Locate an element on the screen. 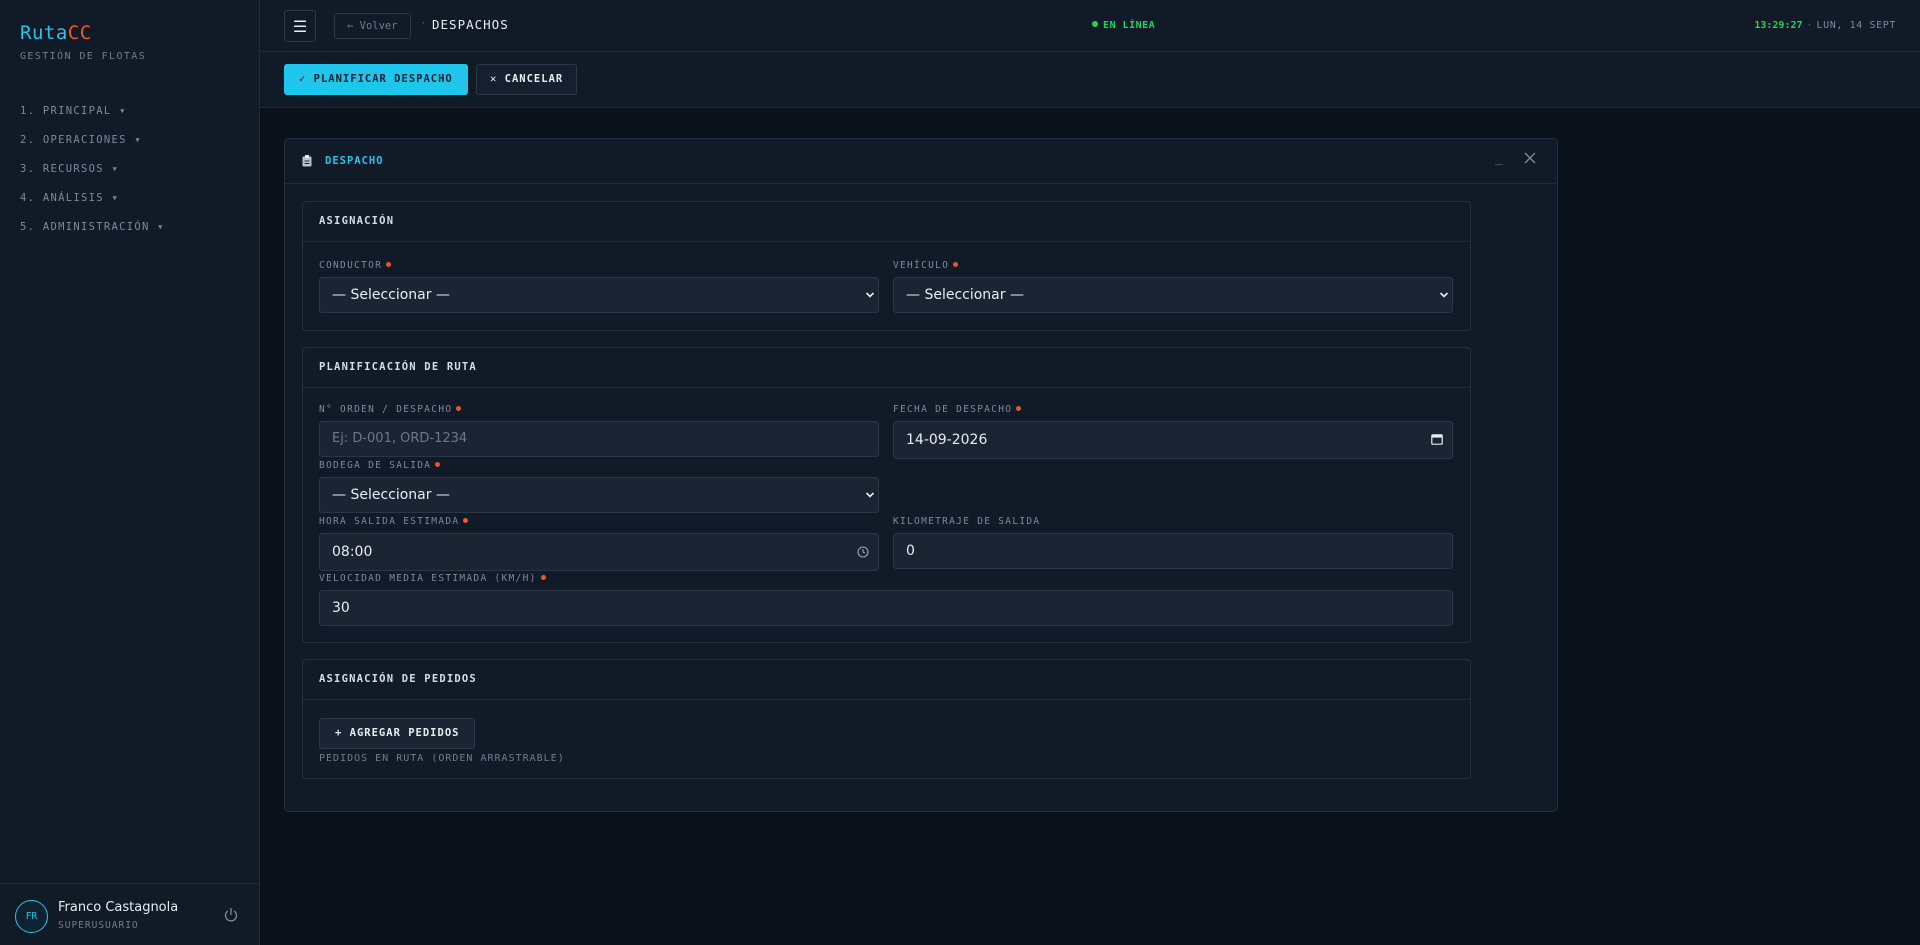 The image size is (1920, 945). section-title: ASIGNACIÓN is located at coordinates (886, 222).